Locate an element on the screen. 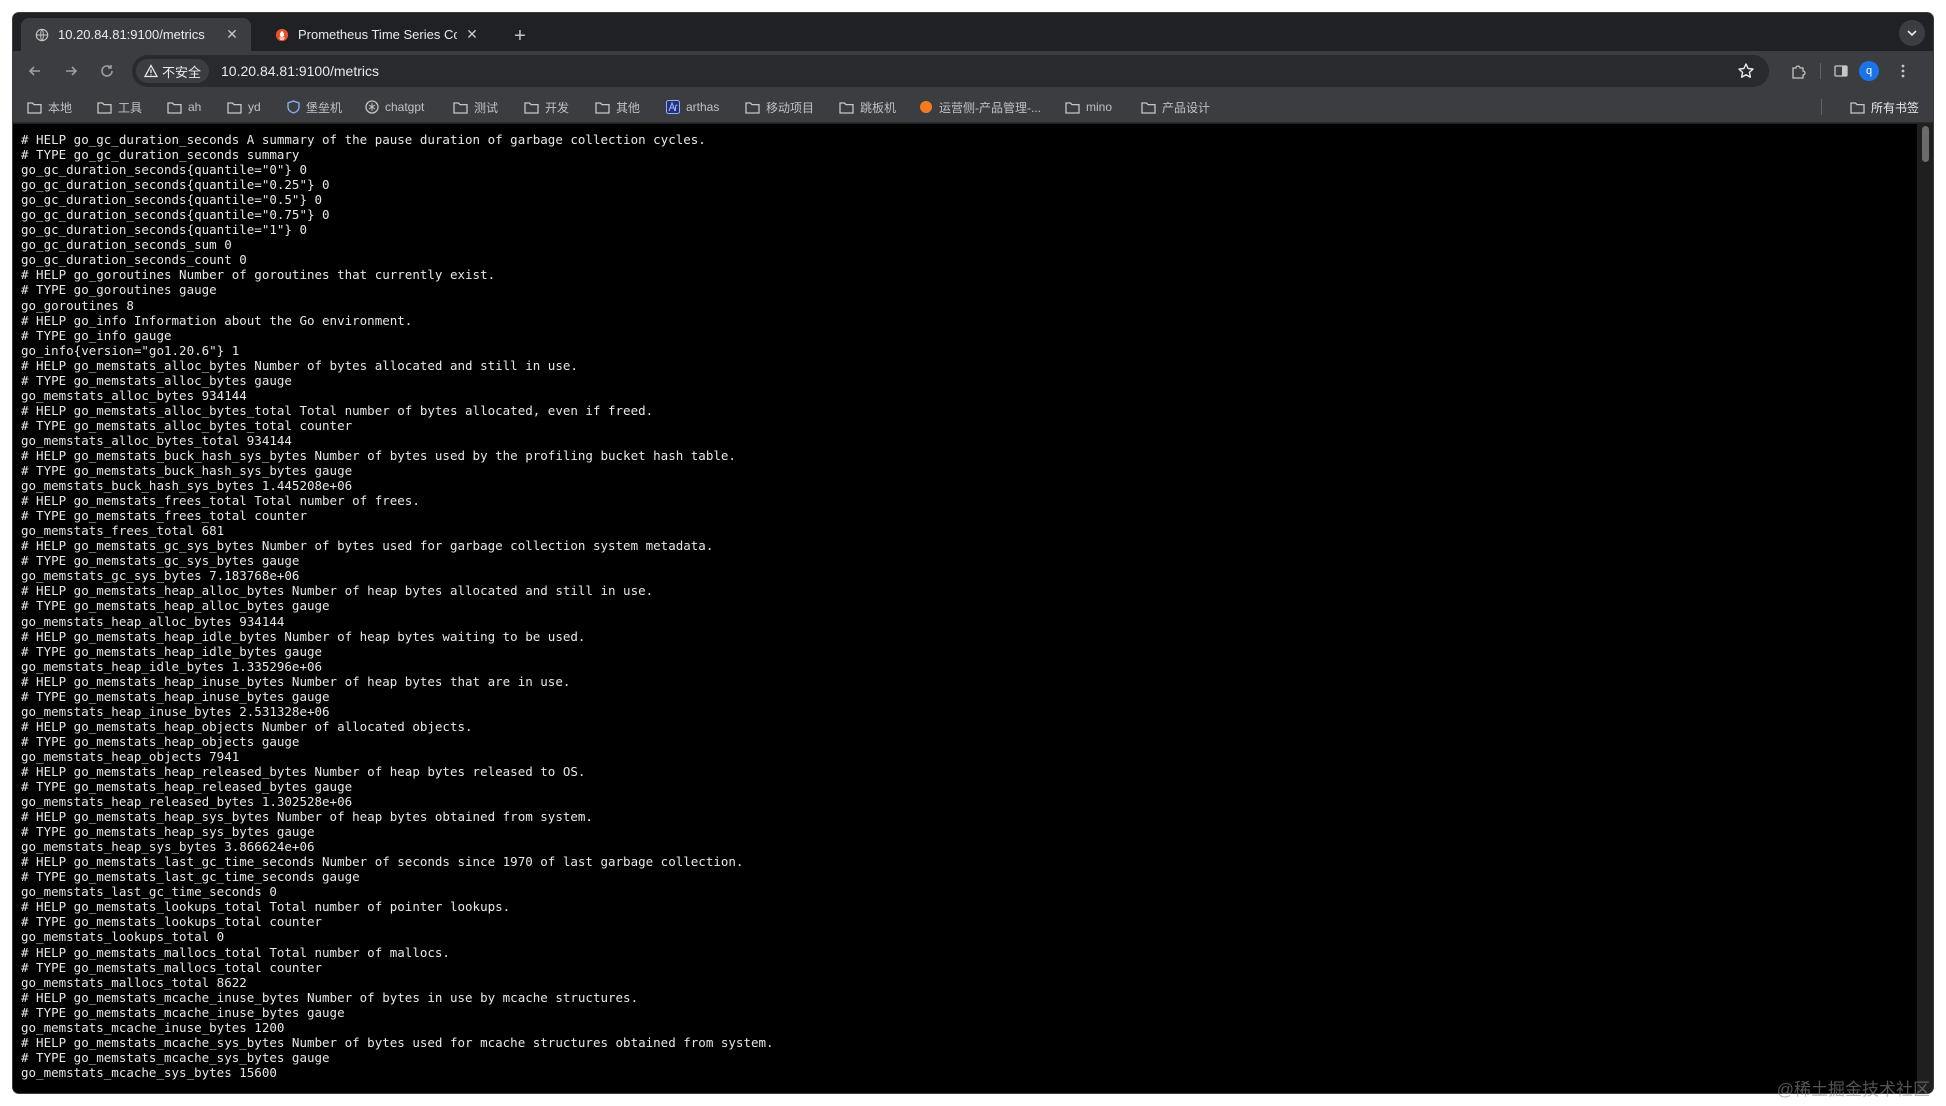 The image size is (1946, 1106). bookmark-item: 堡垒机 is located at coordinates (314, 107).